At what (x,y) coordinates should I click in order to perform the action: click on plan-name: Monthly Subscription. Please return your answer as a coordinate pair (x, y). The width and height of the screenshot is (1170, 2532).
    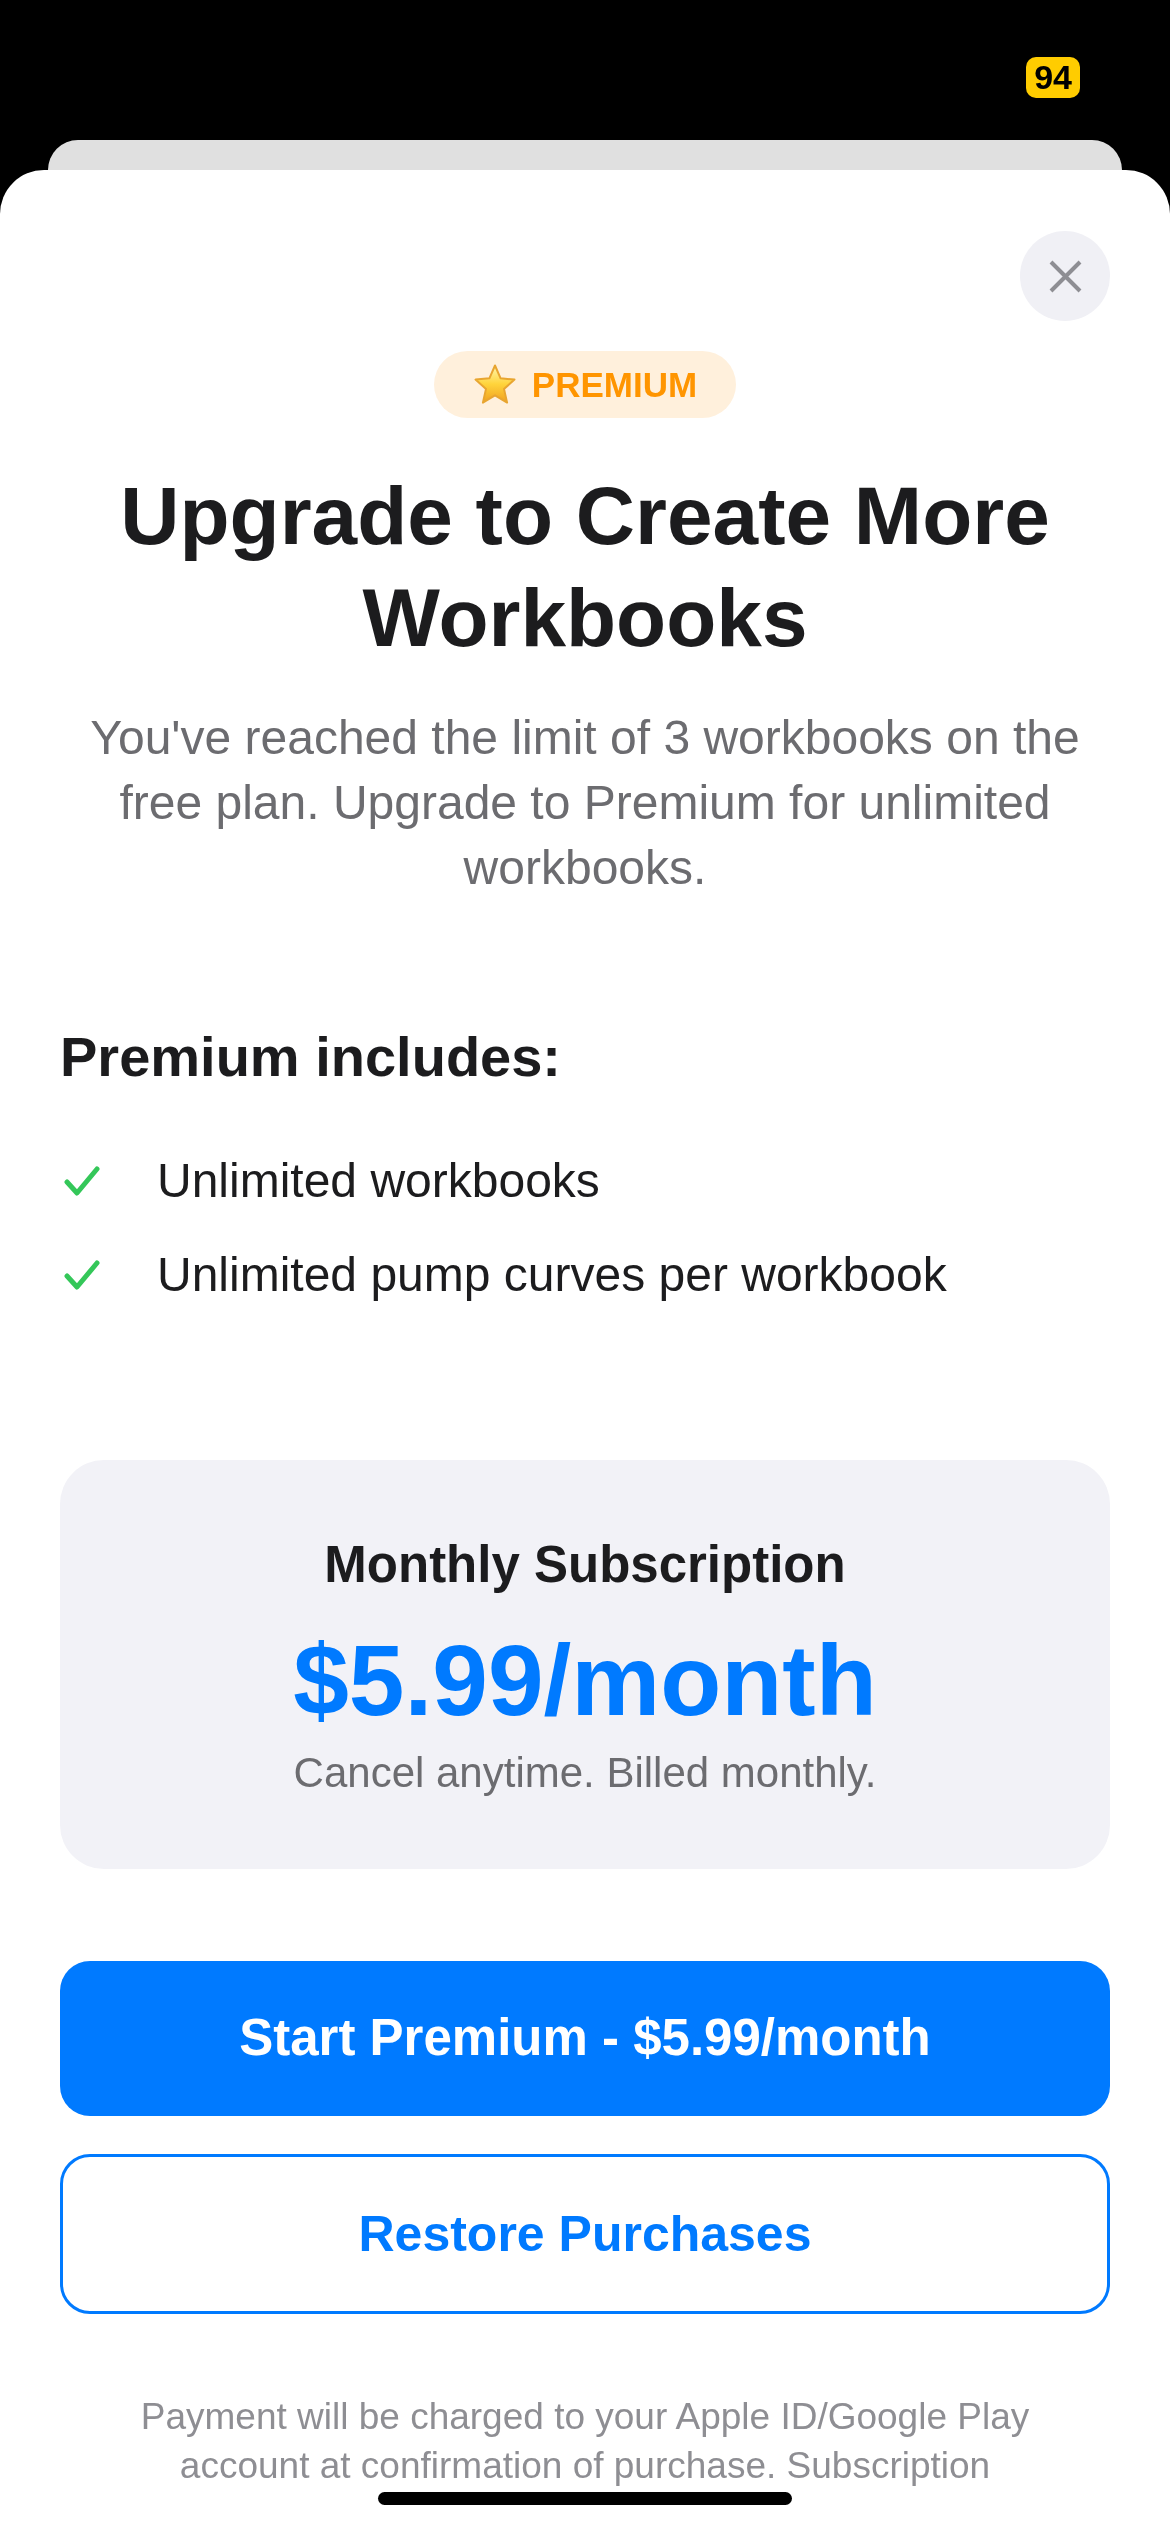
    Looking at the image, I should click on (585, 1565).